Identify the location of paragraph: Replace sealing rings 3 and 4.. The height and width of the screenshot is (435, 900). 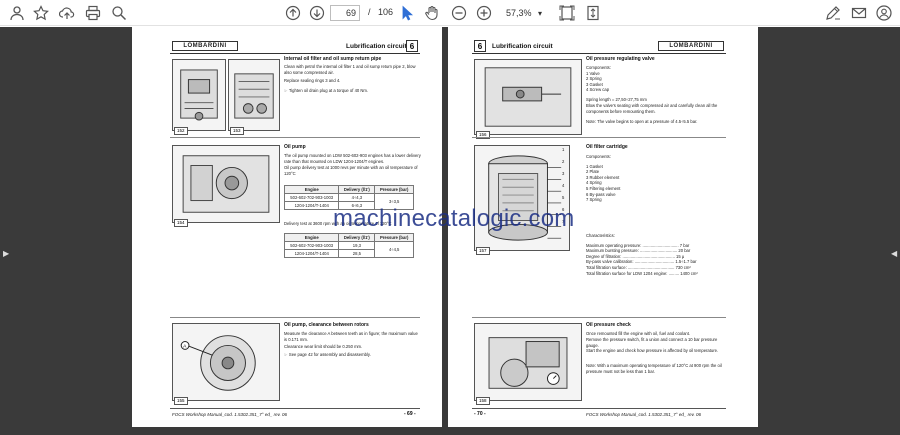
(312, 80).